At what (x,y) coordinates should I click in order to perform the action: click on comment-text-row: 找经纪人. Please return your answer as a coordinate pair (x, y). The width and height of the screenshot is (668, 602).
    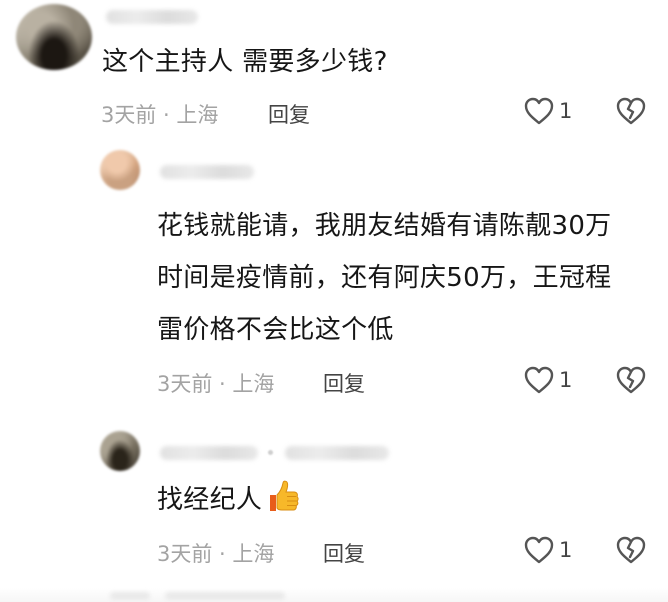
    Looking at the image, I should click on (228, 500).